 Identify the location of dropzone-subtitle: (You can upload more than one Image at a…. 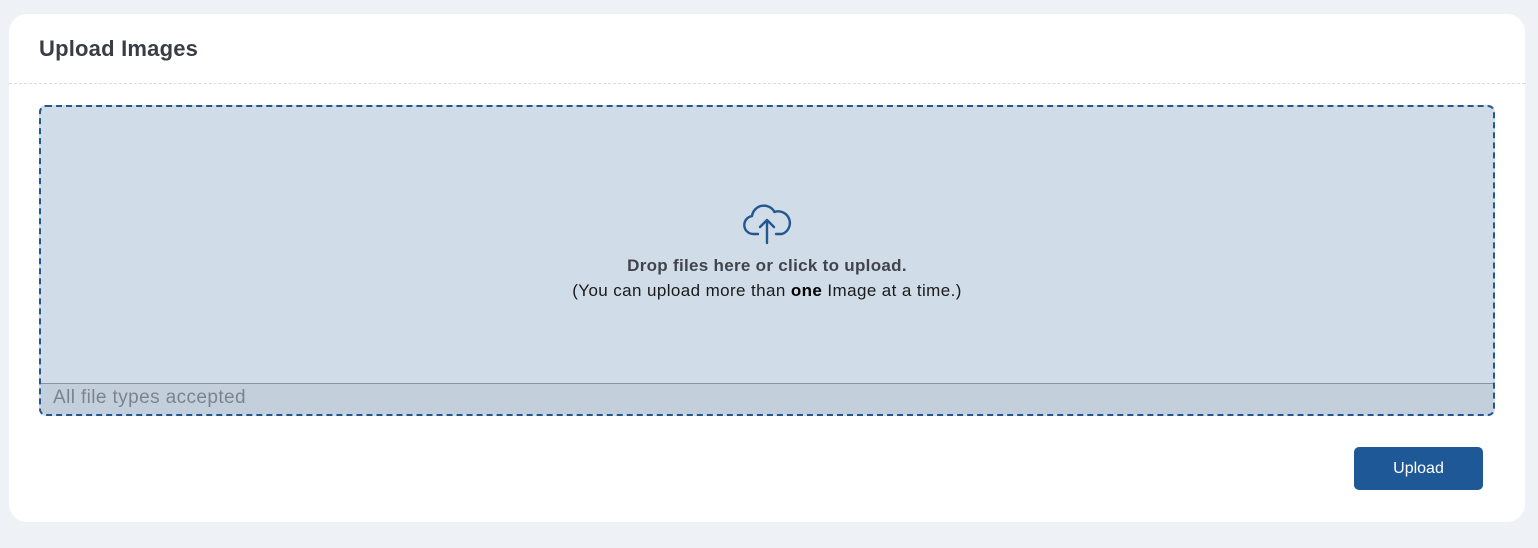
(767, 291).